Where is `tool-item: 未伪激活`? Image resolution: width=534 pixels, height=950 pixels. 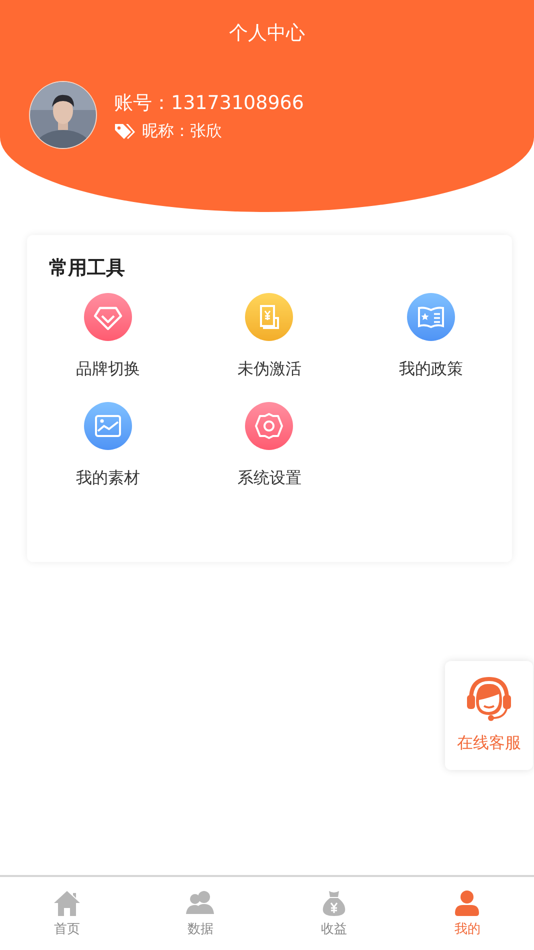
tool-item: 未伪激活 is located at coordinates (269, 336).